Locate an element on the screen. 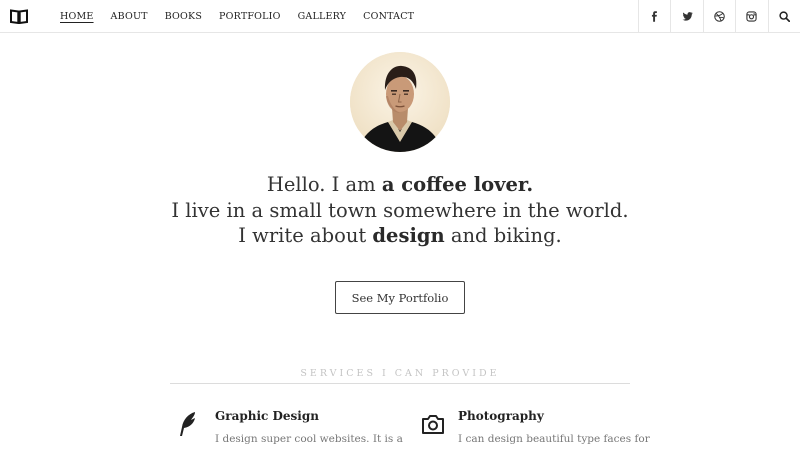 This screenshot has width=800, height=450. dribbble-icon is located at coordinates (719, 16).